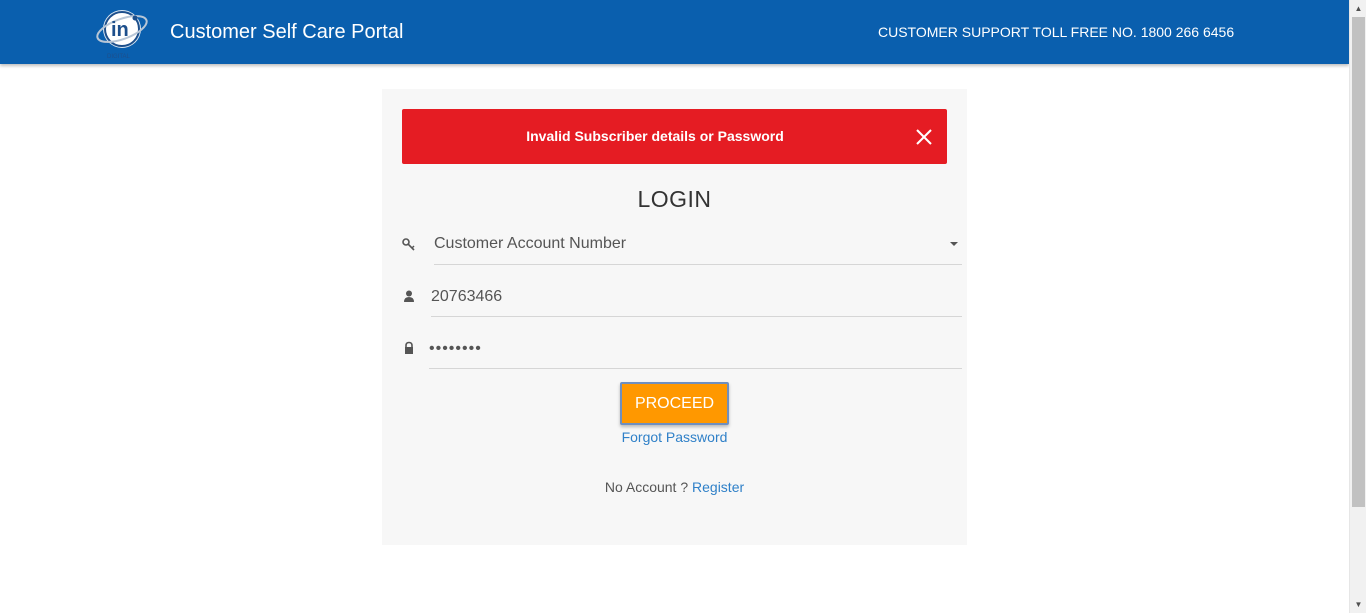 Image resolution: width=1366 pixels, height=613 pixels. Describe the element at coordinates (695, 349) in the screenshot. I see `password-input` at that location.